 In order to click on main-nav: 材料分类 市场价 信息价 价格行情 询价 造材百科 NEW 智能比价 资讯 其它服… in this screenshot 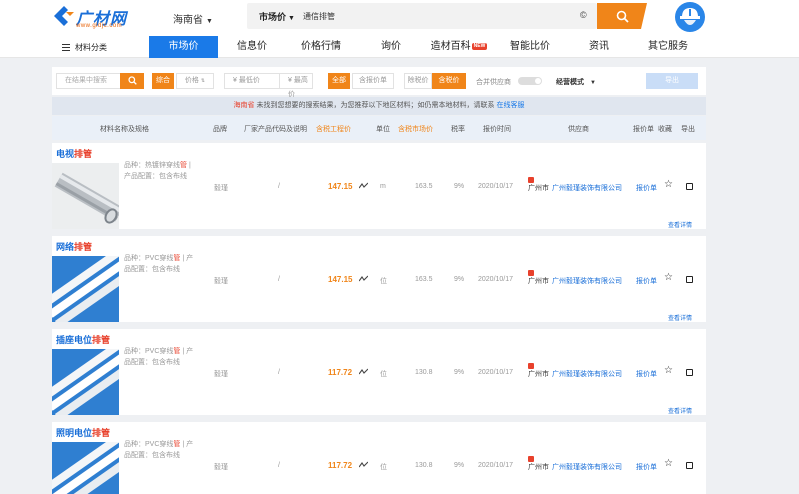, I will do `click(399, 47)`.